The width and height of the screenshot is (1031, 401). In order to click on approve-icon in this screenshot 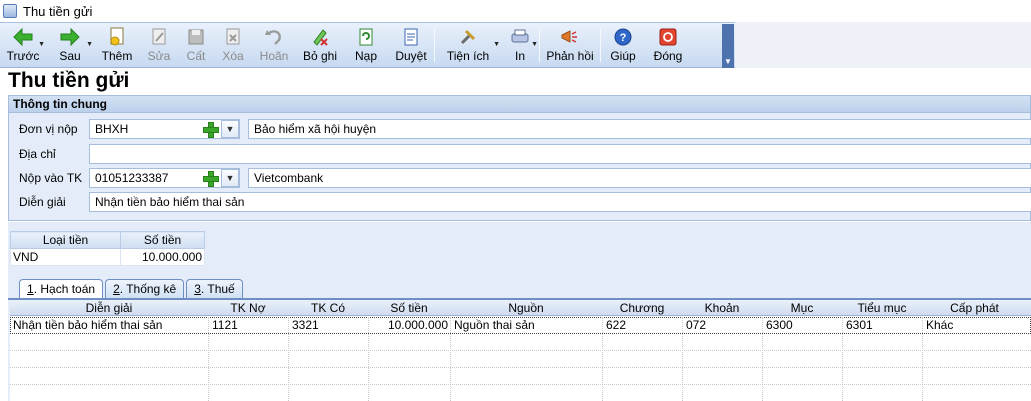, I will do `click(411, 37)`.